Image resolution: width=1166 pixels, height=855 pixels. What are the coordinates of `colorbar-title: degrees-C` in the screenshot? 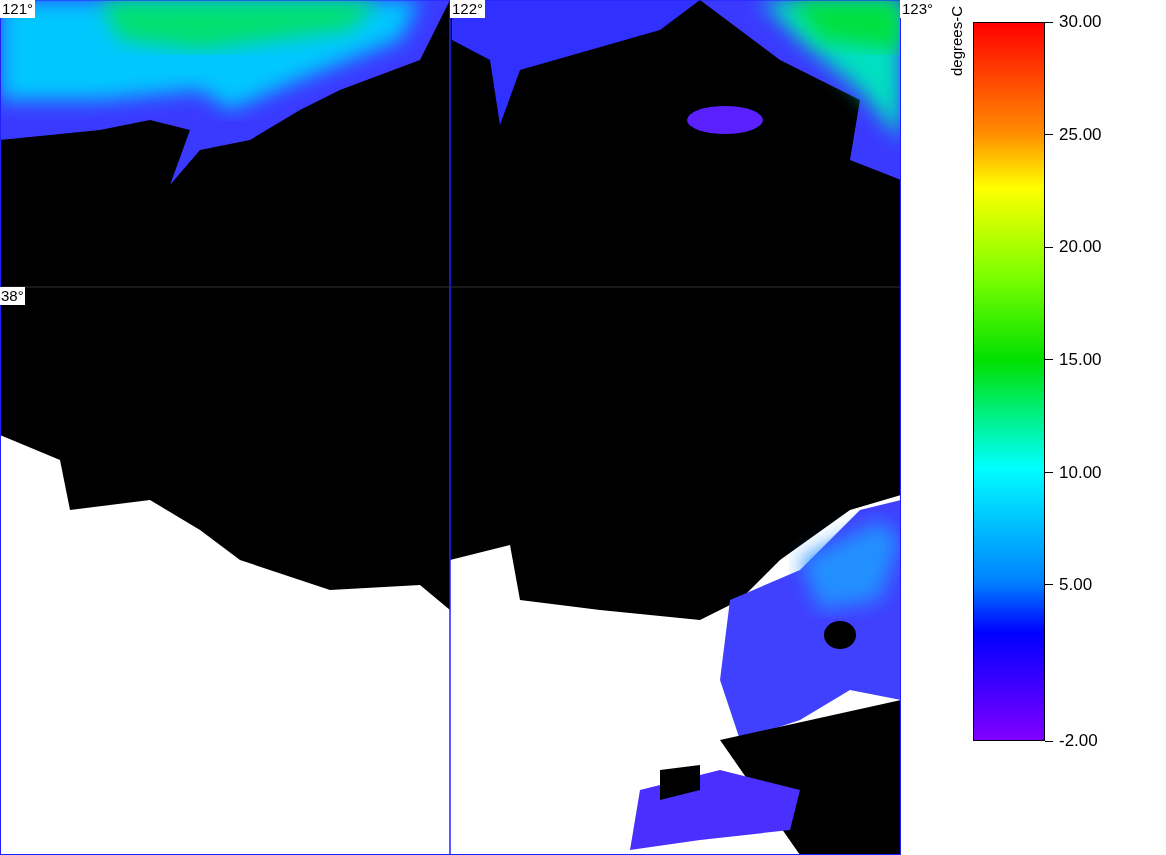 It's located at (956, 42).